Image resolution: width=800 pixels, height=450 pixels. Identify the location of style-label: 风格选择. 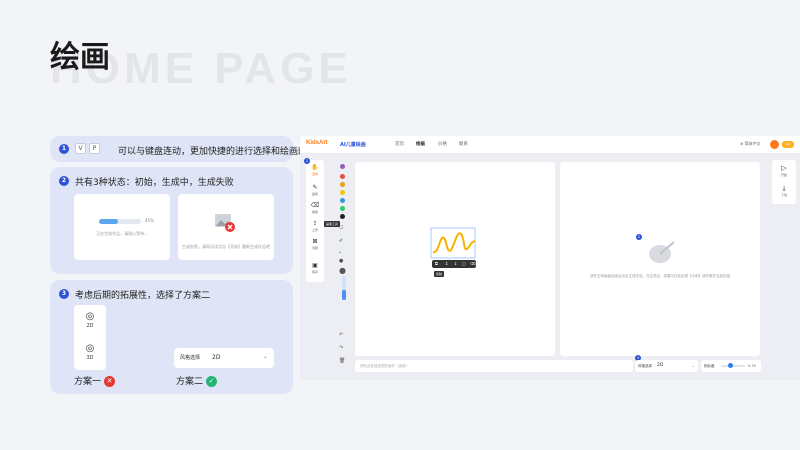
(645, 366).